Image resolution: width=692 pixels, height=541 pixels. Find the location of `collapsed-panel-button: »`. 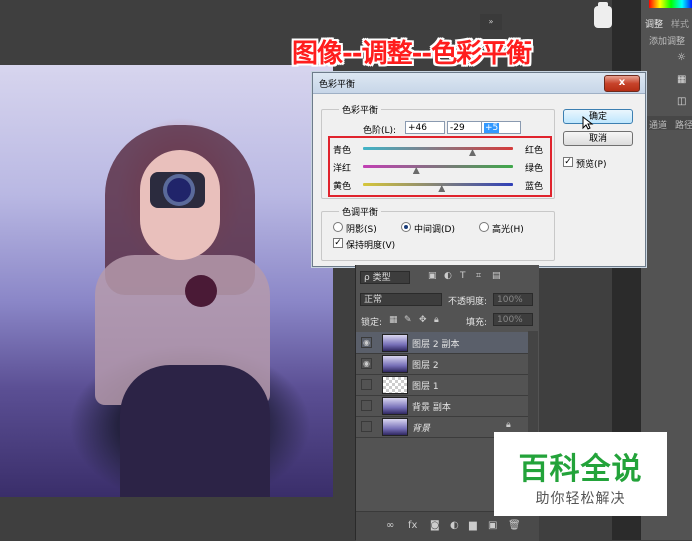

collapsed-panel-button: » is located at coordinates (491, 22).